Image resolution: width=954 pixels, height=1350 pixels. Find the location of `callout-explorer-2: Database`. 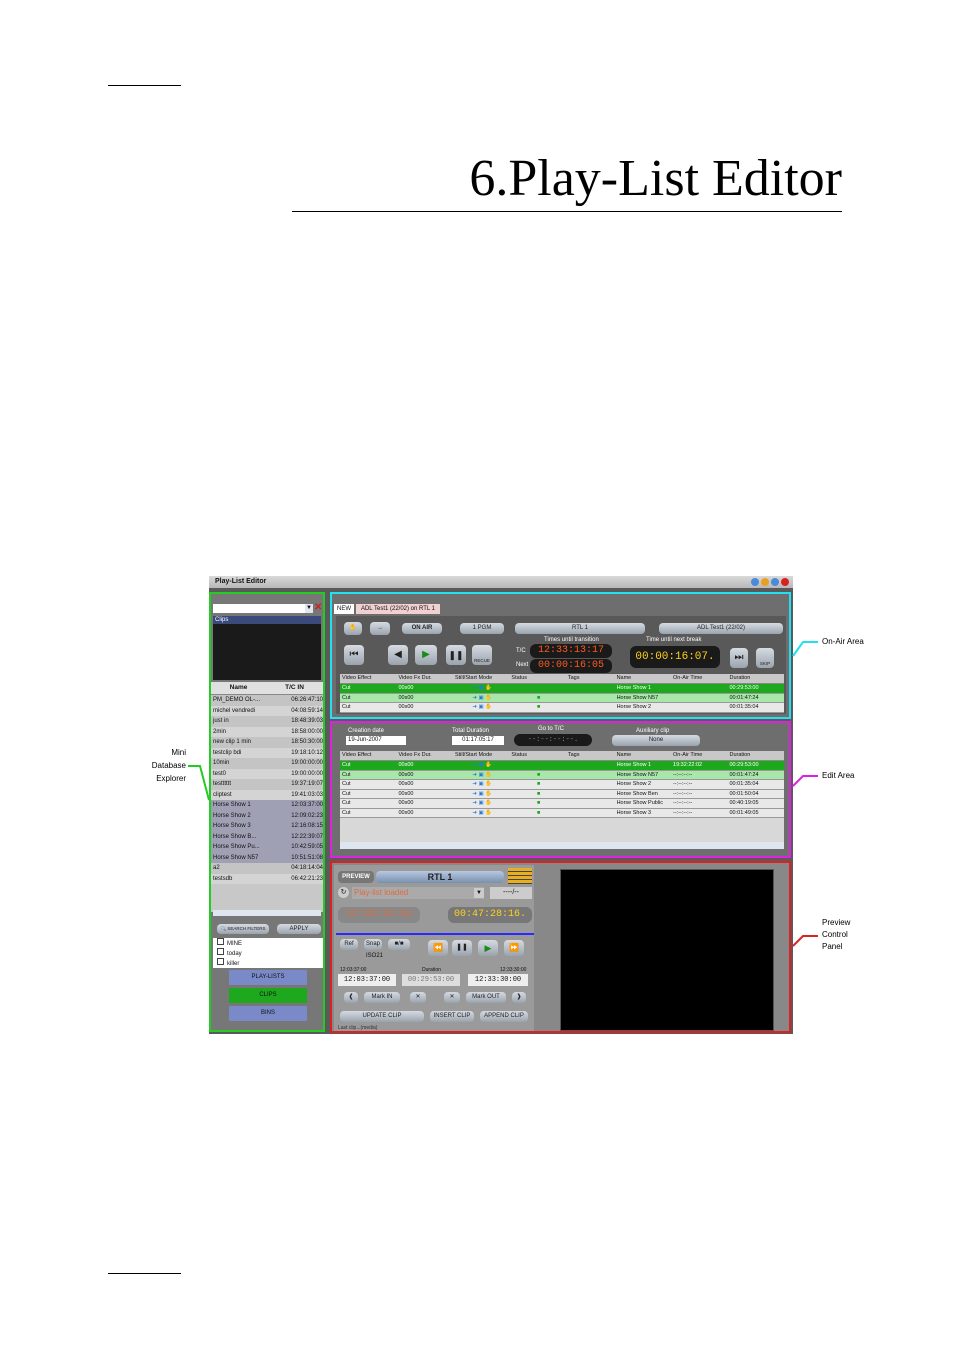

callout-explorer-2: Database is located at coordinates (168, 765).